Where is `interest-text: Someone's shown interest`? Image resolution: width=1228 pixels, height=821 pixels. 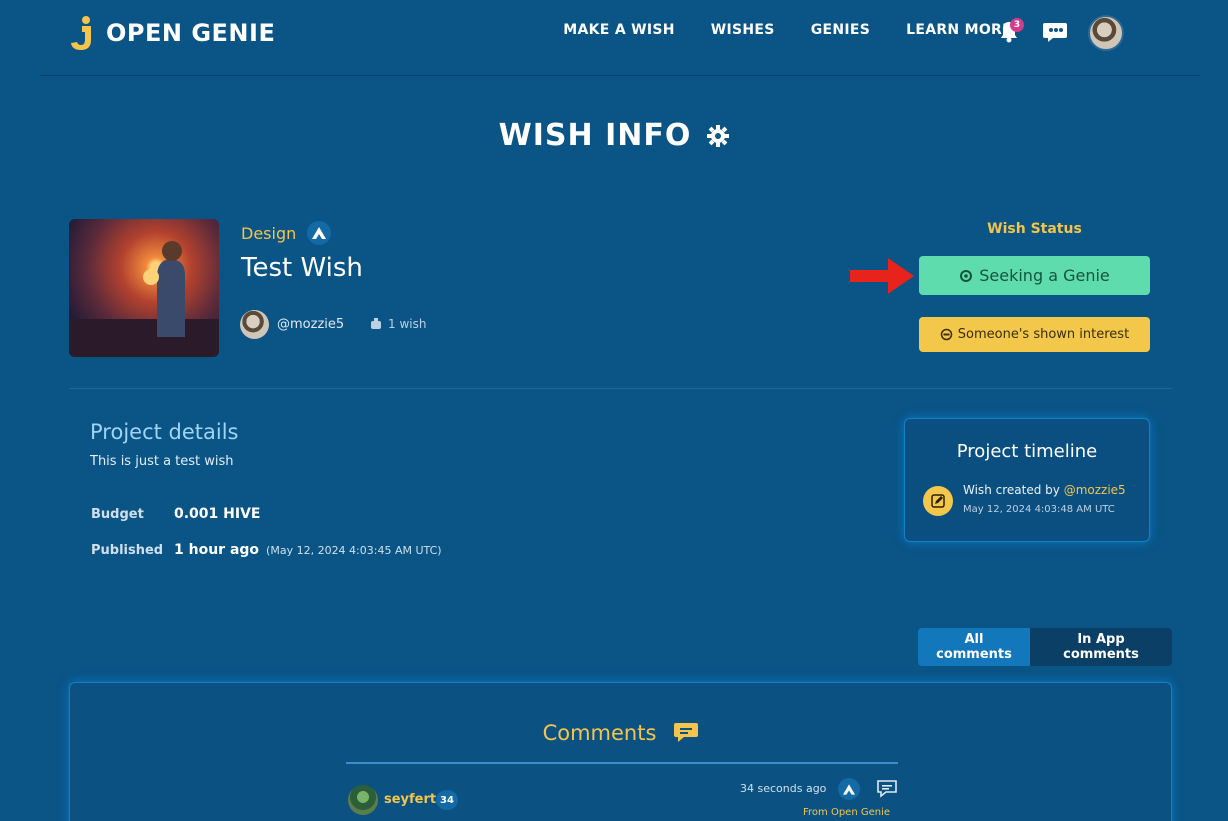
interest-text: Someone's shown interest is located at coordinates (1043, 334).